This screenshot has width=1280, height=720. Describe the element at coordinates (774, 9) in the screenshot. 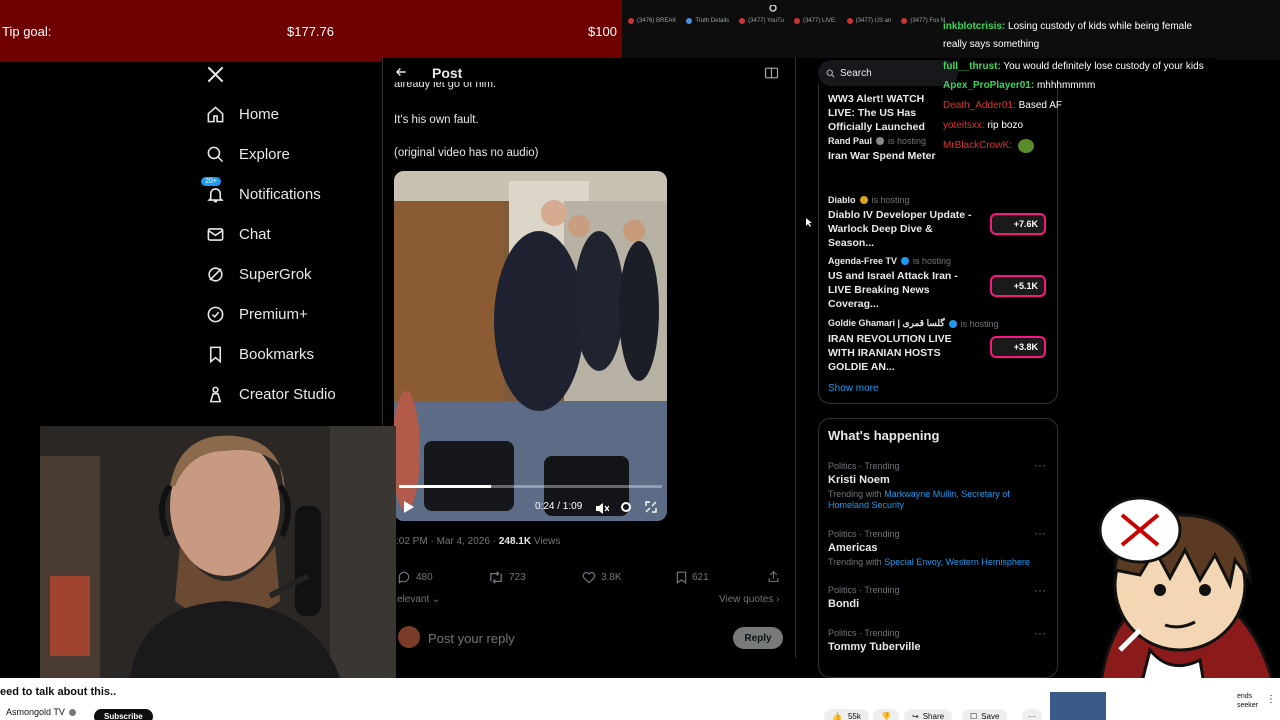

I see `browser-search-icon` at that location.